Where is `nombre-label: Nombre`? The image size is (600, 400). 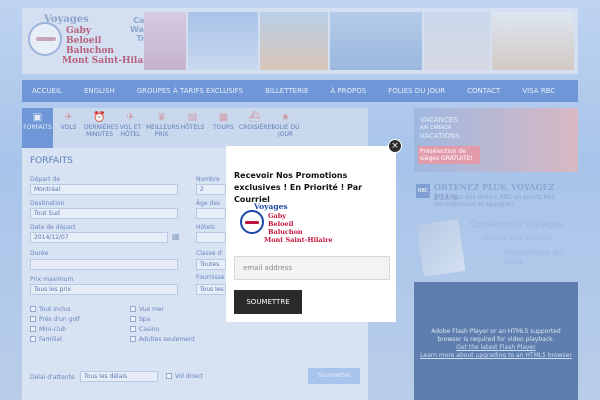
nombre-label: Nombre is located at coordinates (208, 179).